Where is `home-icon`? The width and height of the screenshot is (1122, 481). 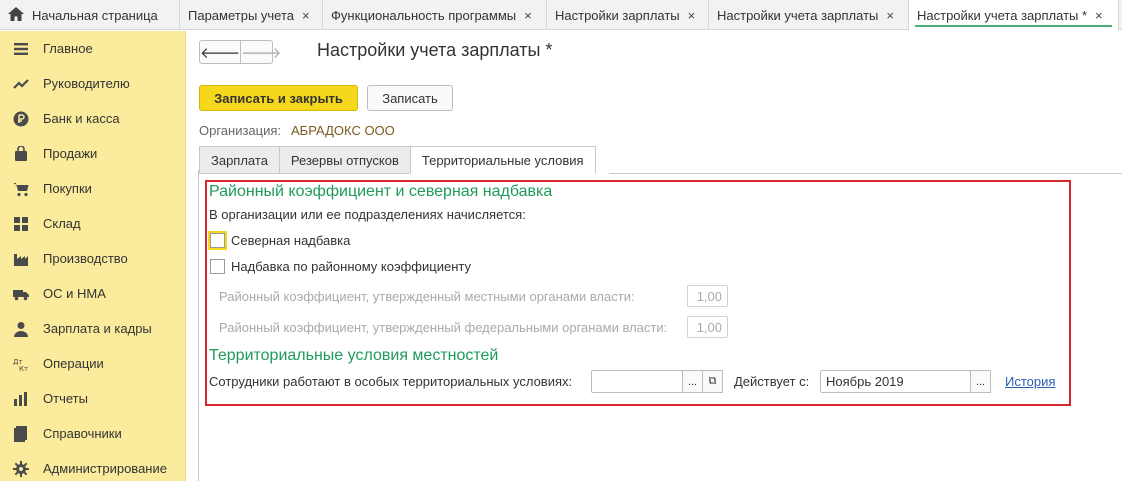
home-icon is located at coordinates (16, 15).